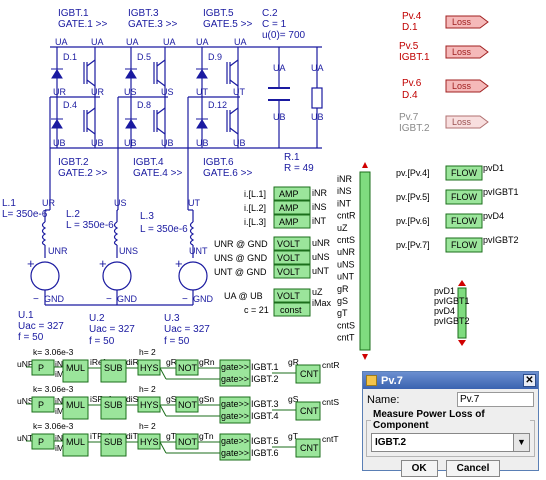  What do you see at coordinates (444, 52) in the screenshot?
I see `loss-block: Loss Pv.5 IGBT.1` at bounding box center [444, 52].